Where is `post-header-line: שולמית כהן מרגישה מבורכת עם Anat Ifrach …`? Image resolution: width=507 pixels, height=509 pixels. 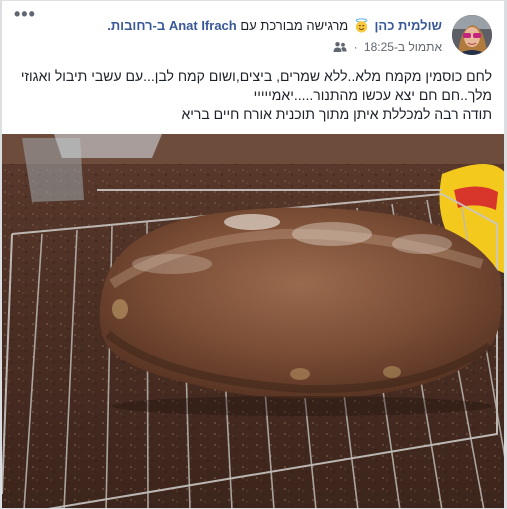
post-header-line: שולמית כהן מרגישה מבורכת עם Anat Ifrach … is located at coordinates (274, 25).